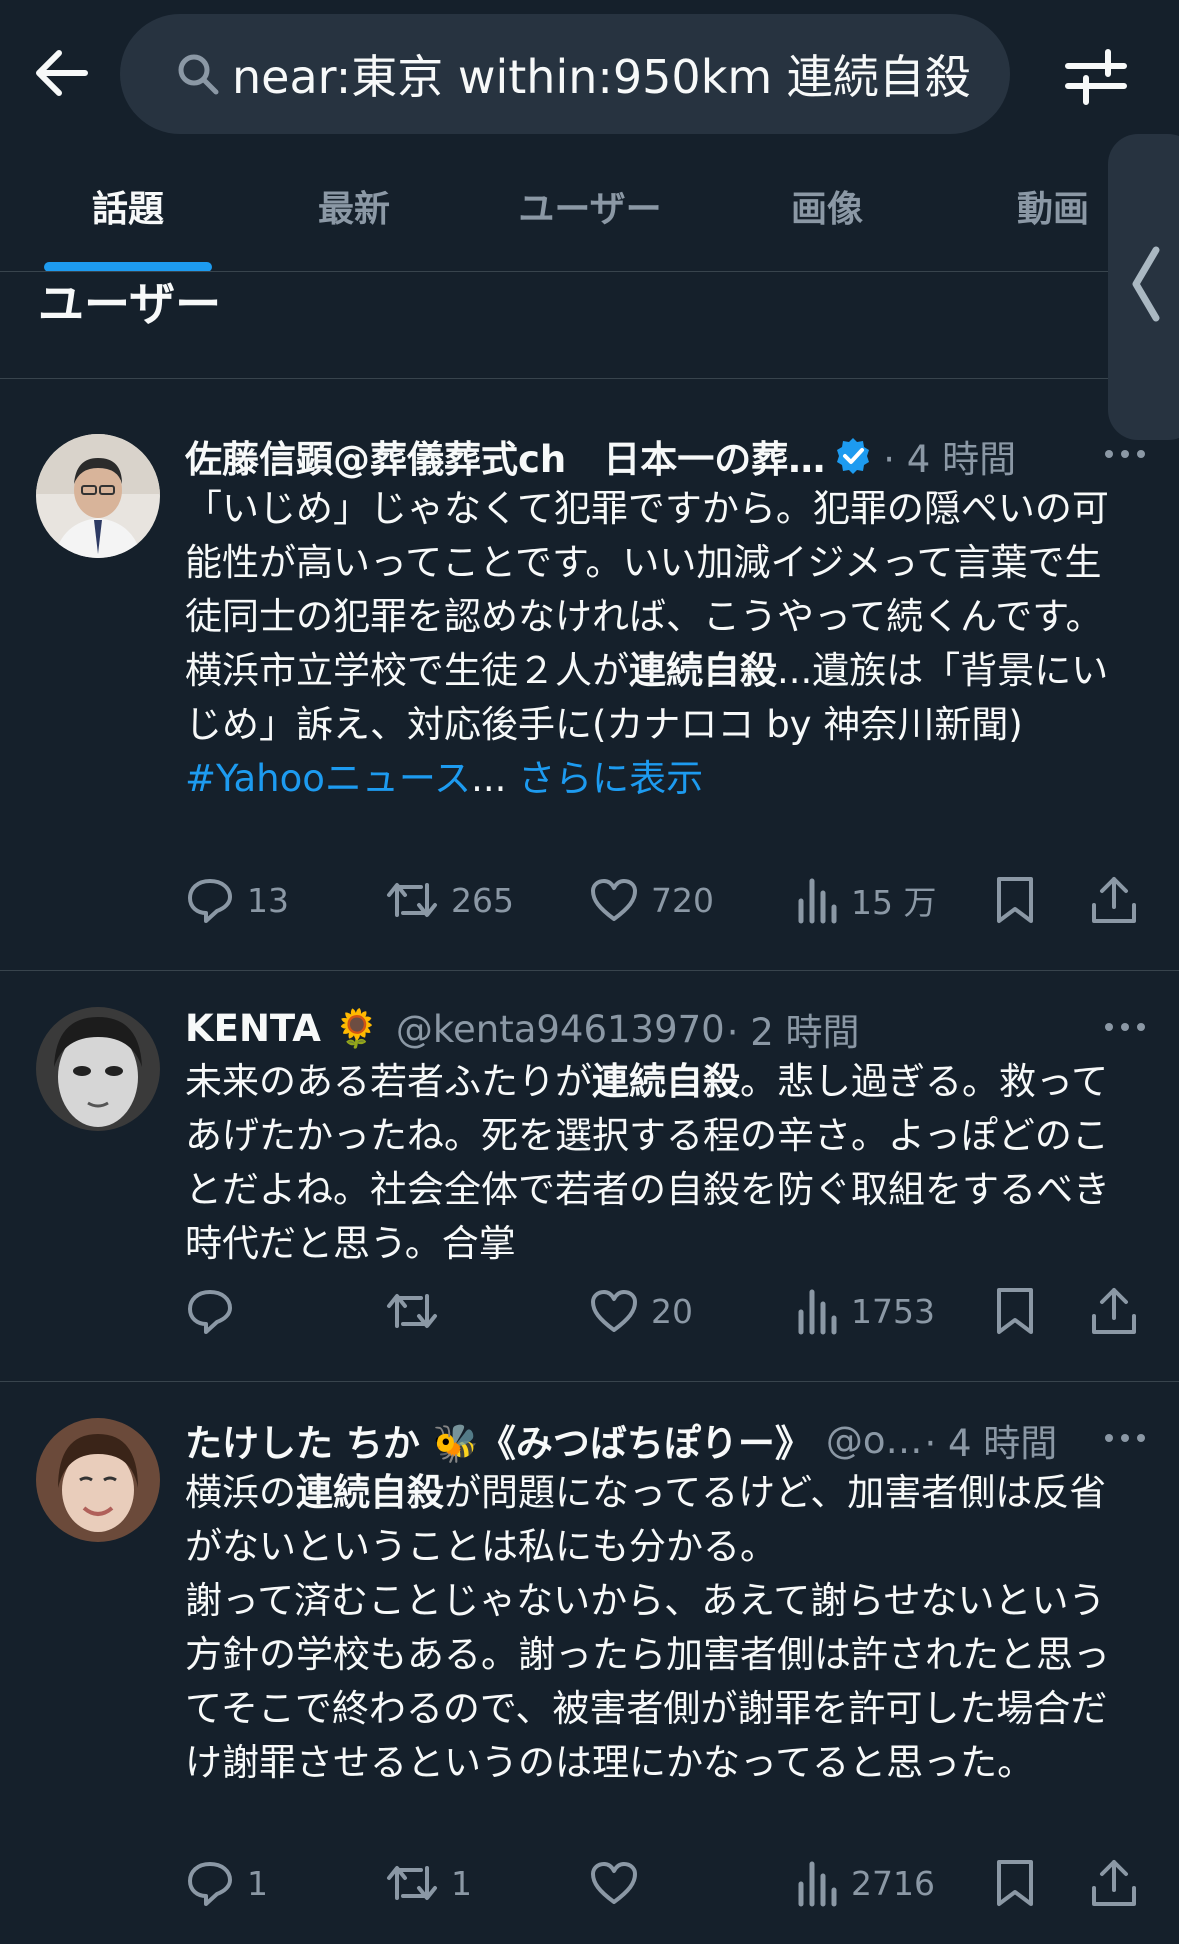 The width and height of the screenshot is (1179, 1944). I want to click on search-icon, so click(198, 74).